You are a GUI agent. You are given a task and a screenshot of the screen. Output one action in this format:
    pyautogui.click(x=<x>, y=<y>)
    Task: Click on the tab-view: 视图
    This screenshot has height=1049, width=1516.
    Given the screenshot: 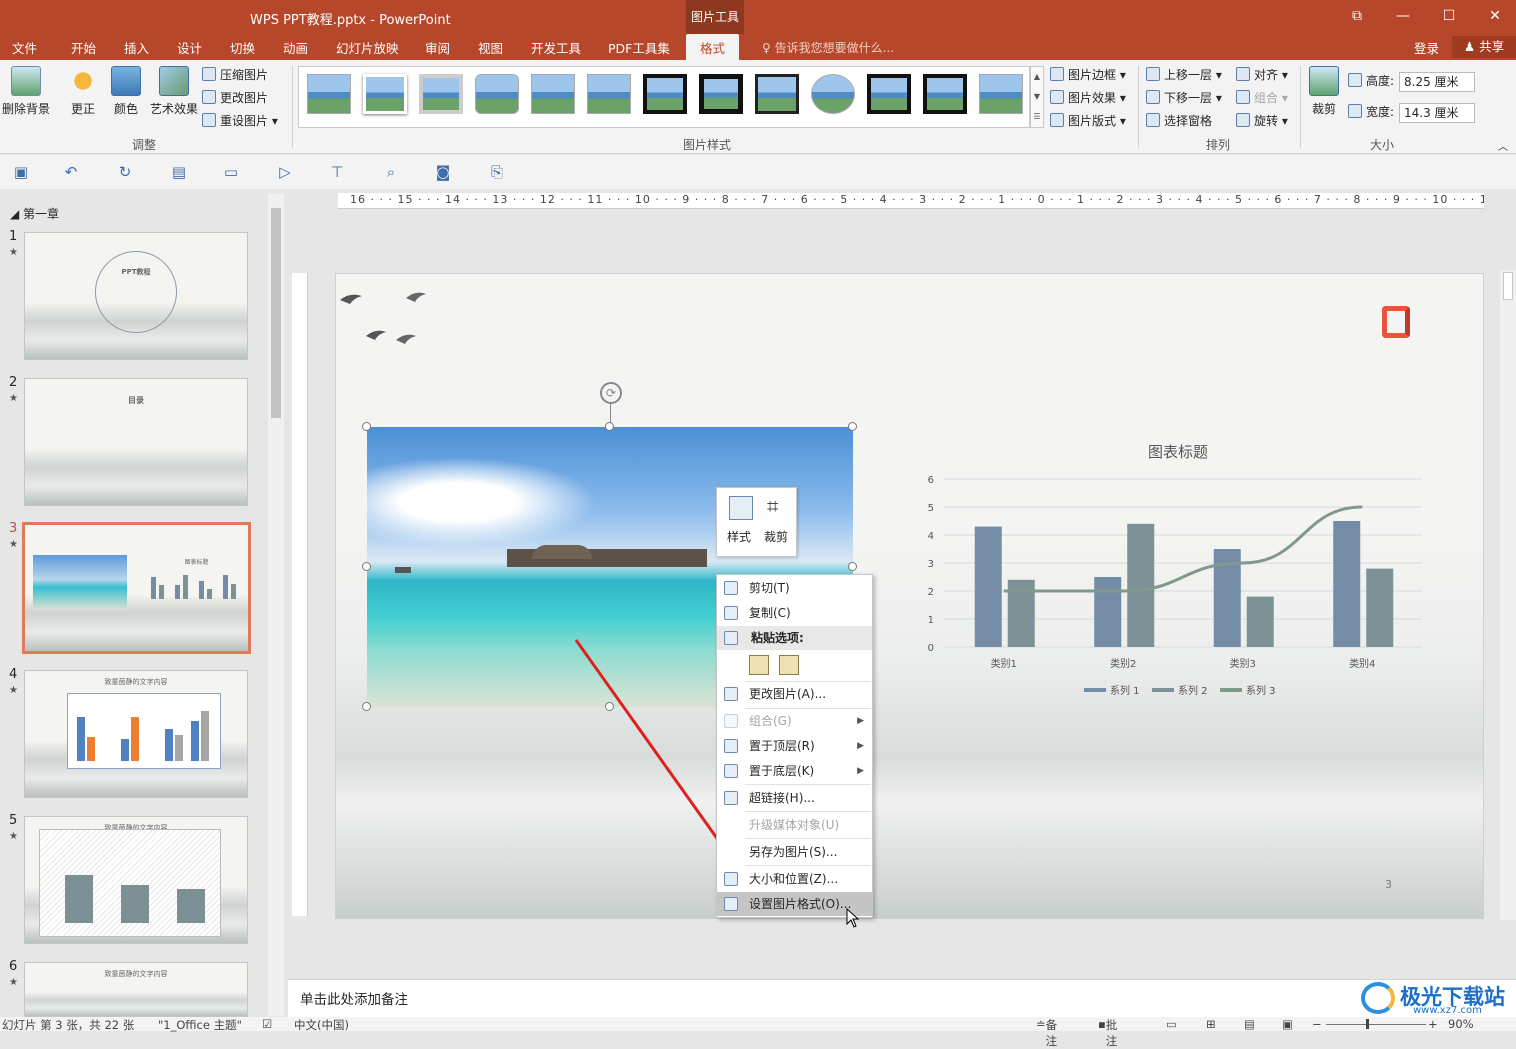 What is the action you would take?
    pyautogui.click(x=490, y=47)
    